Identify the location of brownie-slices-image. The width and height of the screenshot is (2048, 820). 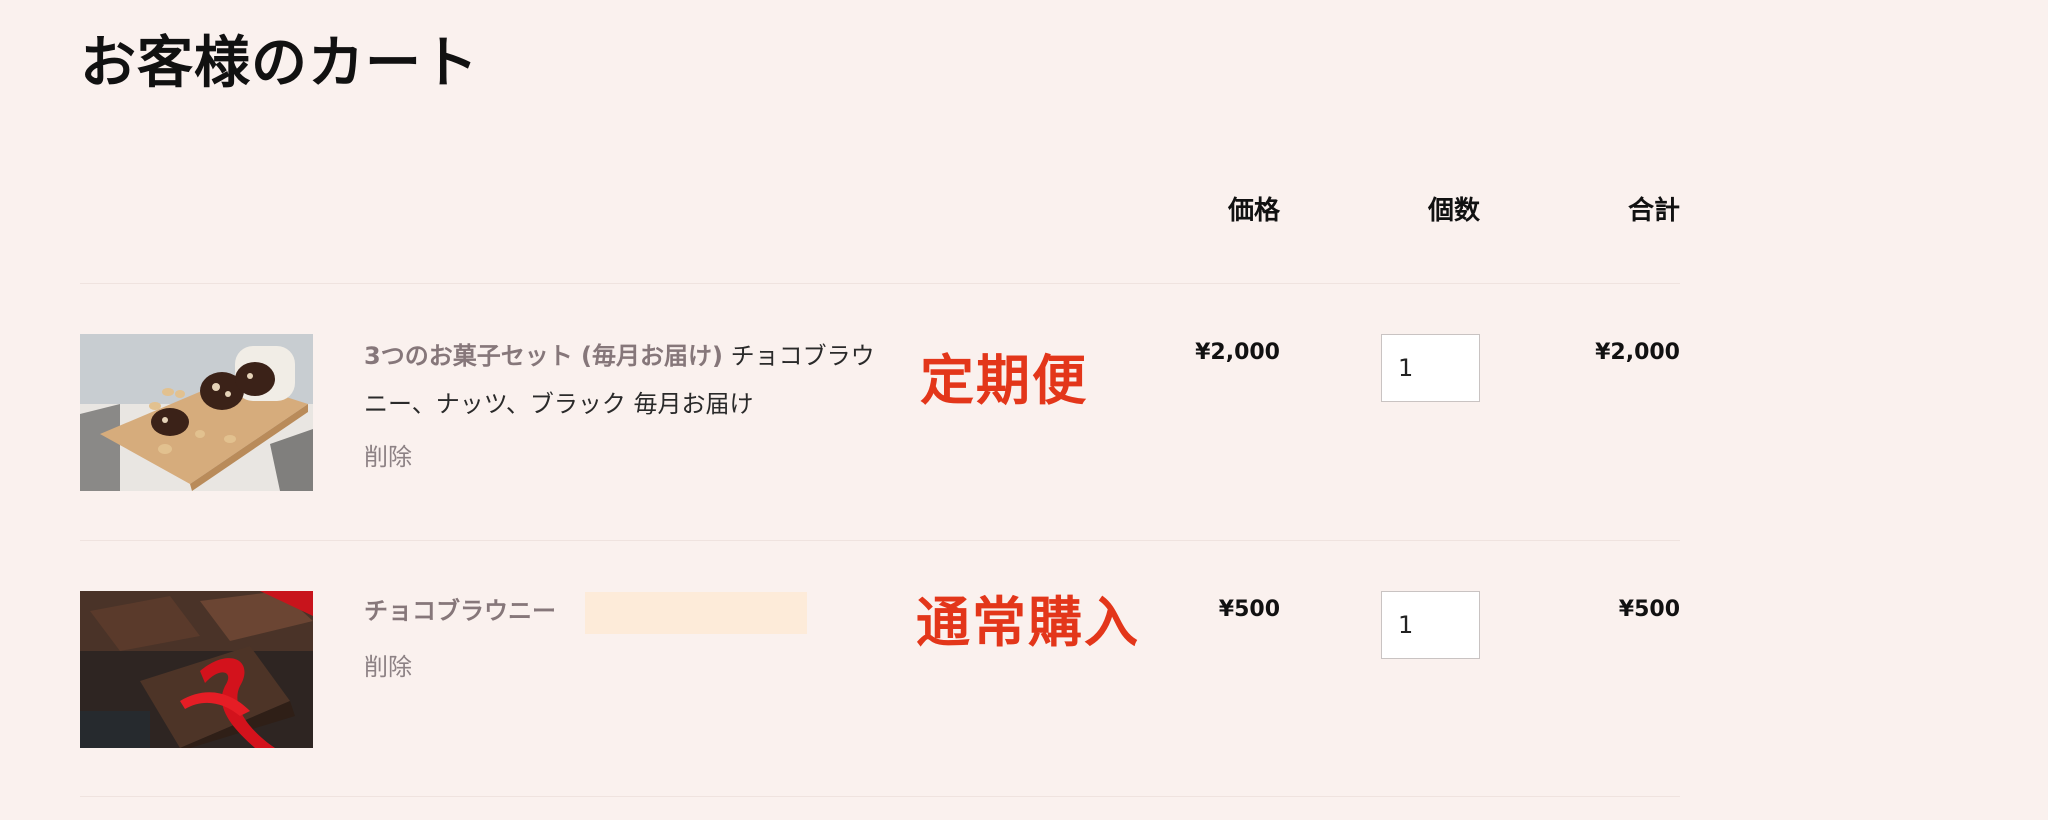
(196, 412).